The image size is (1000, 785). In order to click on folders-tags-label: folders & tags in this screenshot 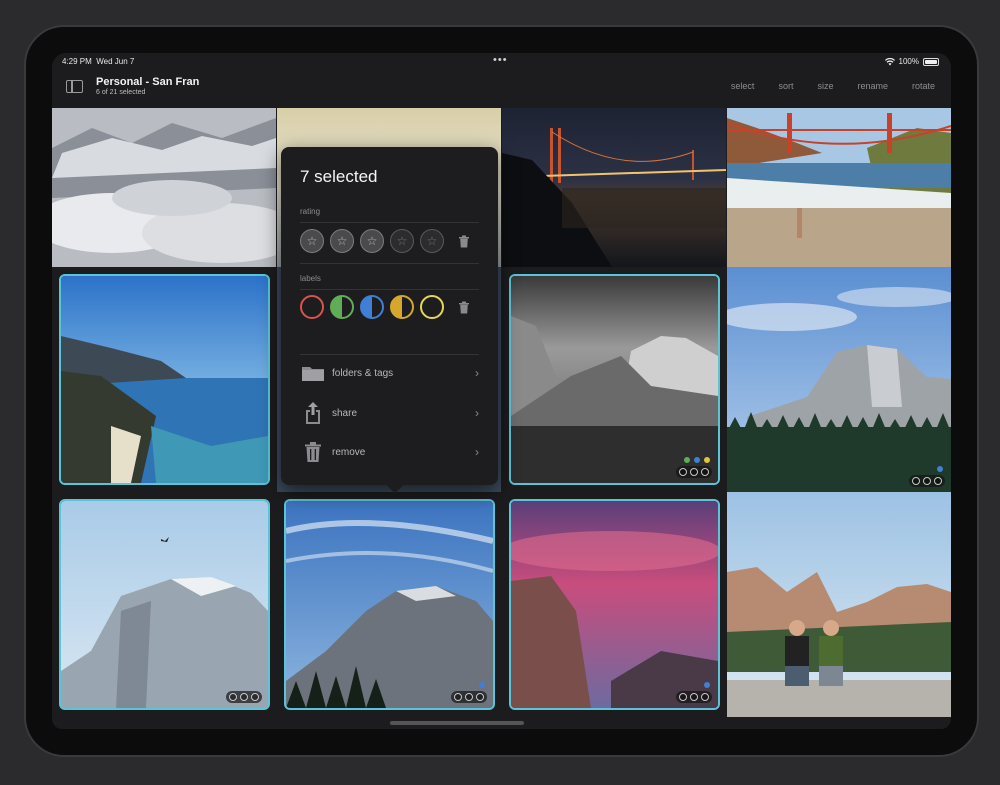, I will do `click(363, 373)`.